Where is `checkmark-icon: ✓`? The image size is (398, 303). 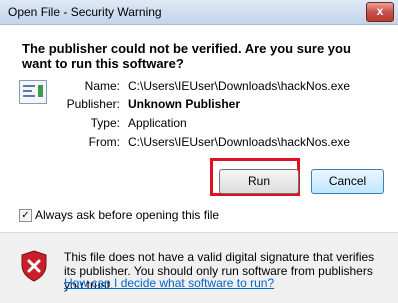
checkmark-icon: ✓ is located at coordinates (25, 215).